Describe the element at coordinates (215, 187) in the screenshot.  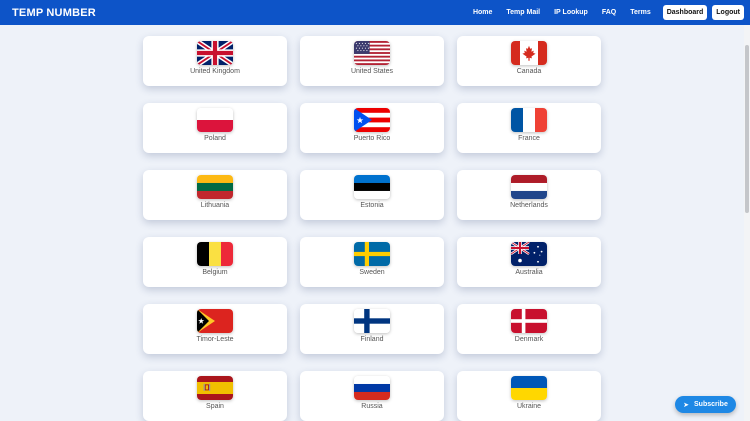
I see `lithuania-flag-icon` at that location.